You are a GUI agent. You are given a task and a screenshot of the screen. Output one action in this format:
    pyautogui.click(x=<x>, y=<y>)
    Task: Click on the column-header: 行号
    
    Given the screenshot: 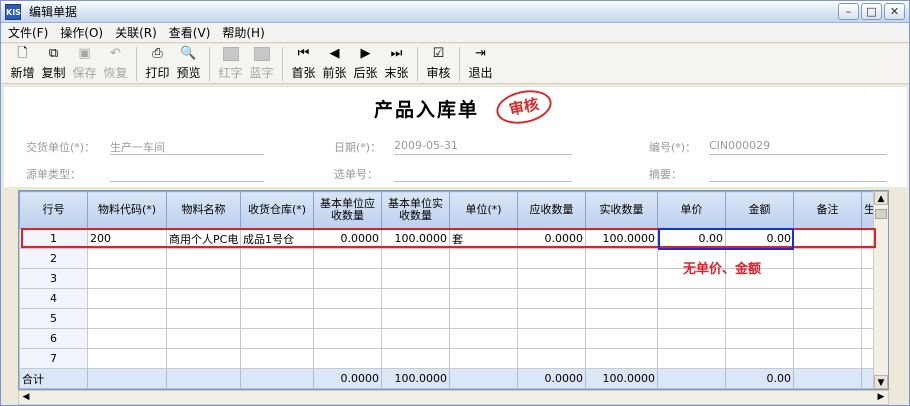 What is the action you would take?
    pyautogui.click(x=53, y=210)
    